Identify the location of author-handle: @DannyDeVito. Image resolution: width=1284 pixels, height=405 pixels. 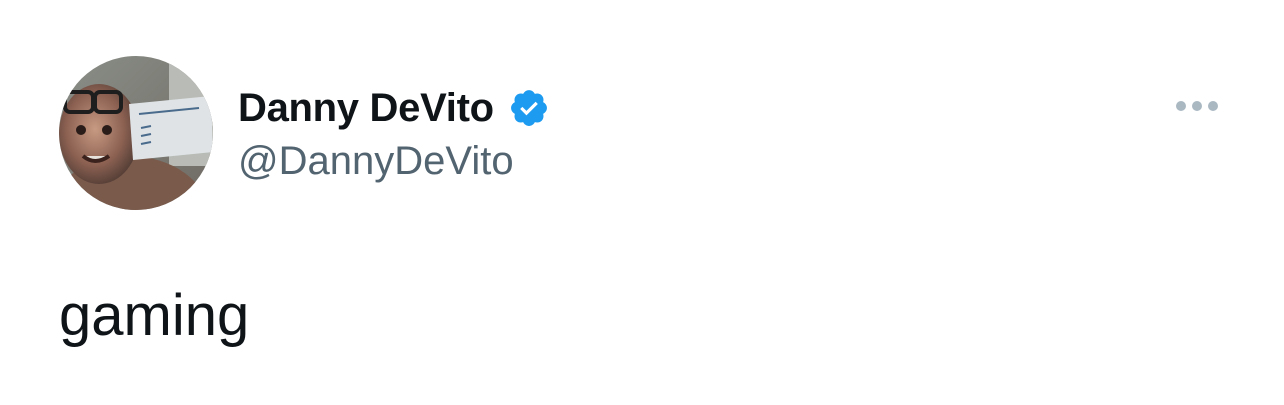
(376, 161).